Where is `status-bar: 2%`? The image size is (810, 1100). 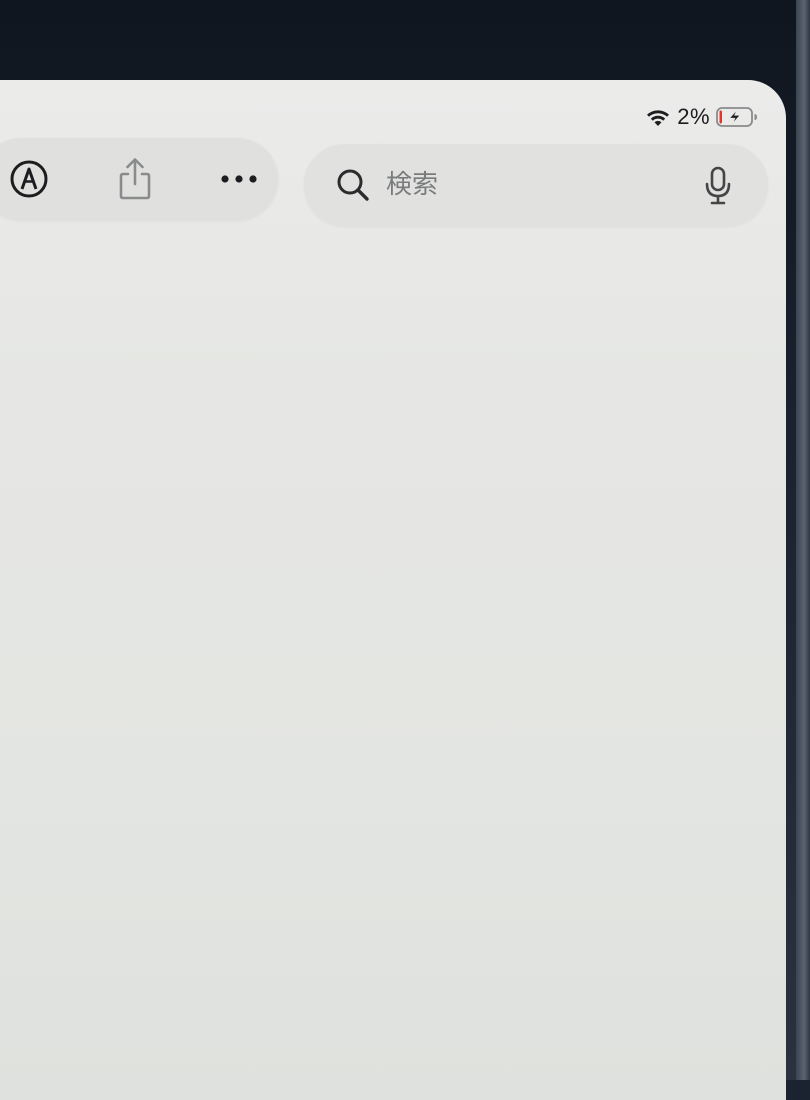
status-bar: 2% is located at coordinates (701, 117).